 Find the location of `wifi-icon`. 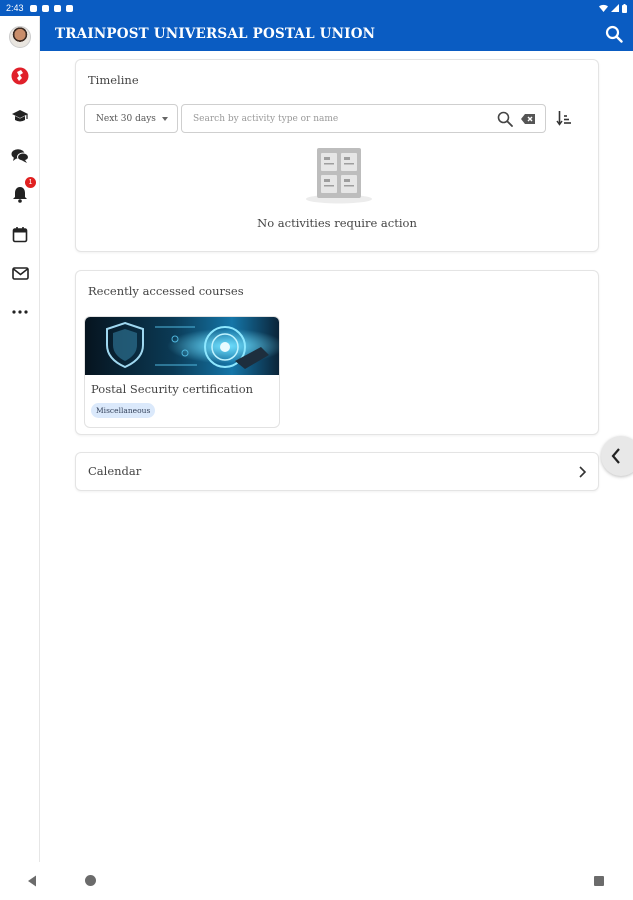

wifi-icon is located at coordinates (603, 8).